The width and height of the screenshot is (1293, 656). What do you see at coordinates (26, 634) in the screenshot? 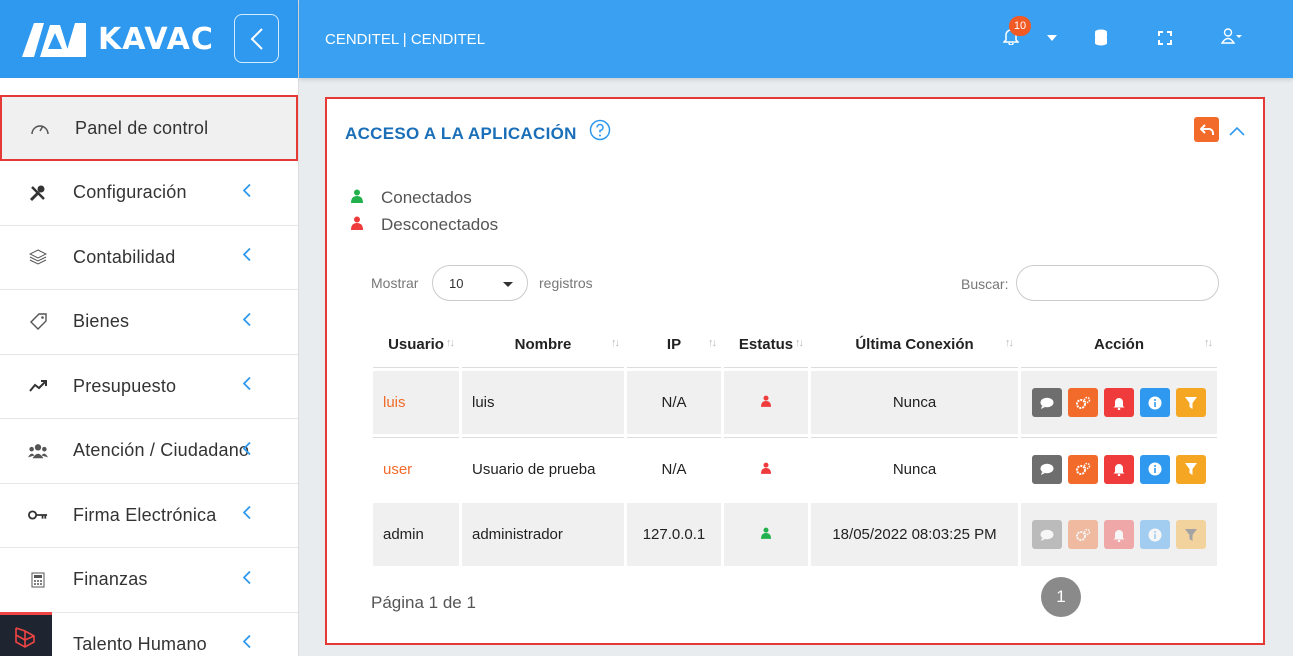
I see `laravel-logo-icon` at bounding box center [26, 634].